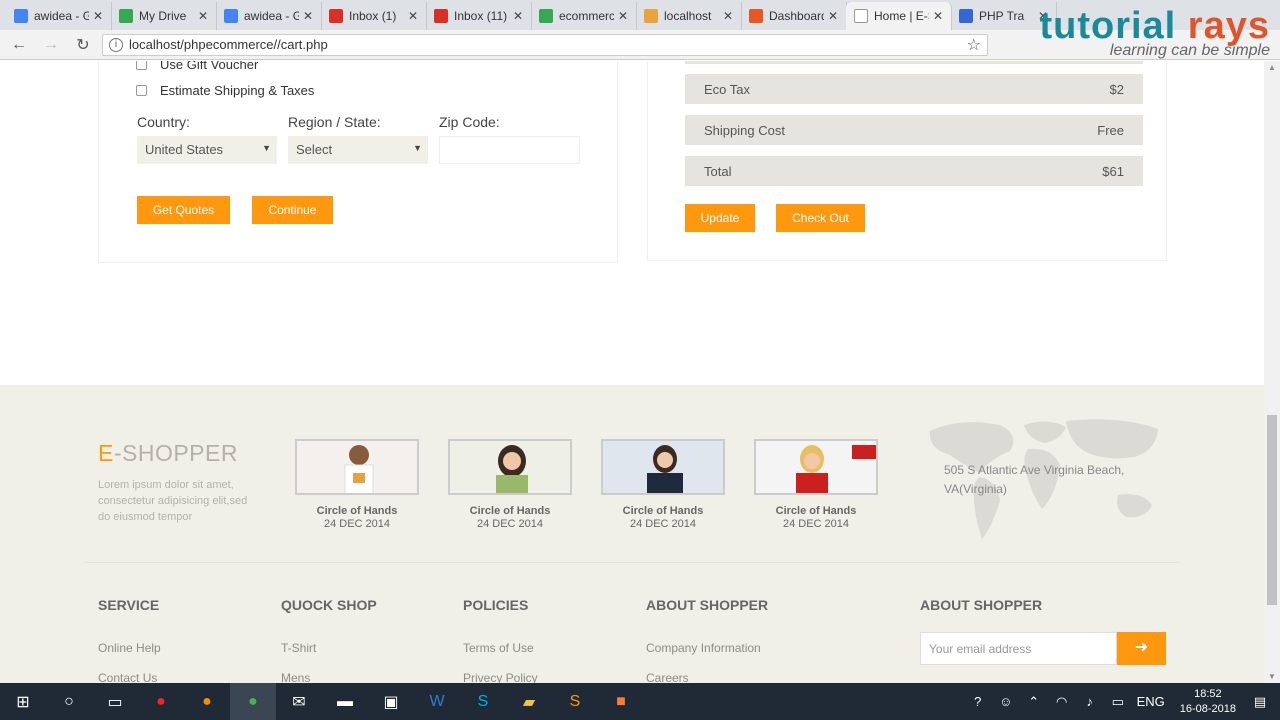 The height and width of the screenshot is (720, 1280). What do you see at coordinates (509, 150) in the screenshot?
I see `zip-input` at bounding box center [509, 150].